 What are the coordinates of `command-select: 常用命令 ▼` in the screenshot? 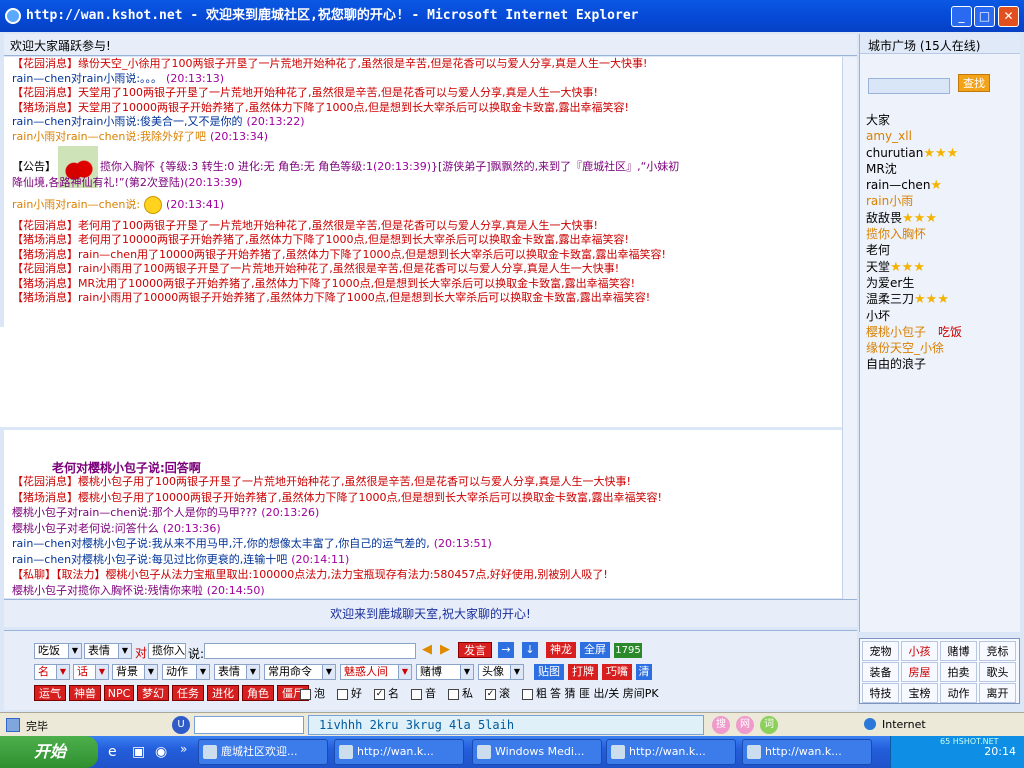 It's located at (300, 672).